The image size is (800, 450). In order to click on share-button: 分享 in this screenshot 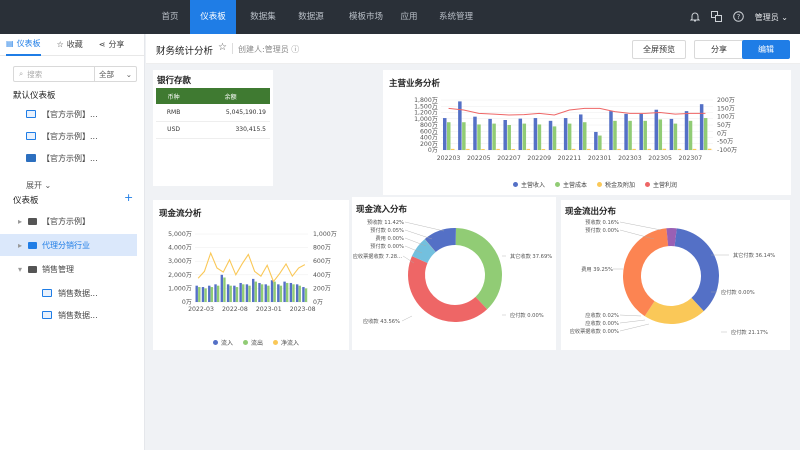, I will do `click(719, 49)`.